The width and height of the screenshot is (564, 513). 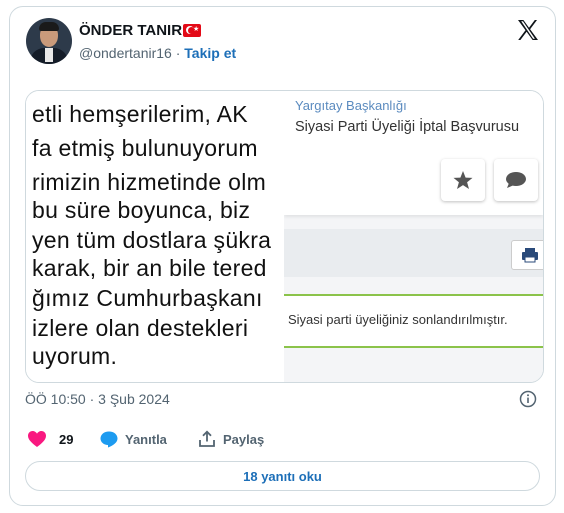 I want to click on author-handle-row: @ondertanir16 · Takip et, so click(x=157, y=53).